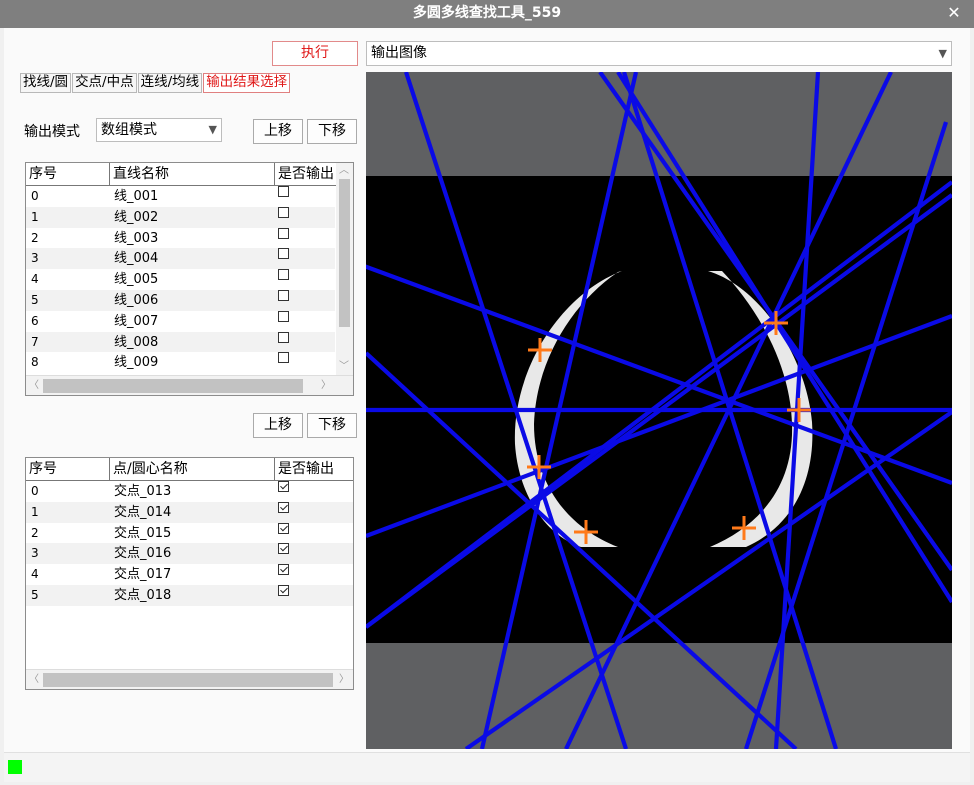 The width and height of the screenshot is (974, 785). Describe the element at coordinates (136, 238) in the screenshot. I see `row-name: 线_003` at that location.